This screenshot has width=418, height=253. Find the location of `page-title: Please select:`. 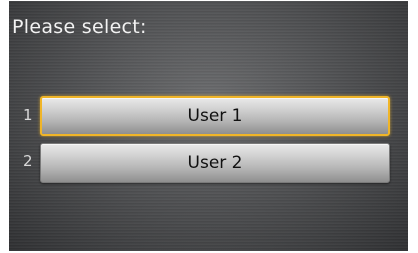

page-title: Please select: is located at coordinates (79, 27).